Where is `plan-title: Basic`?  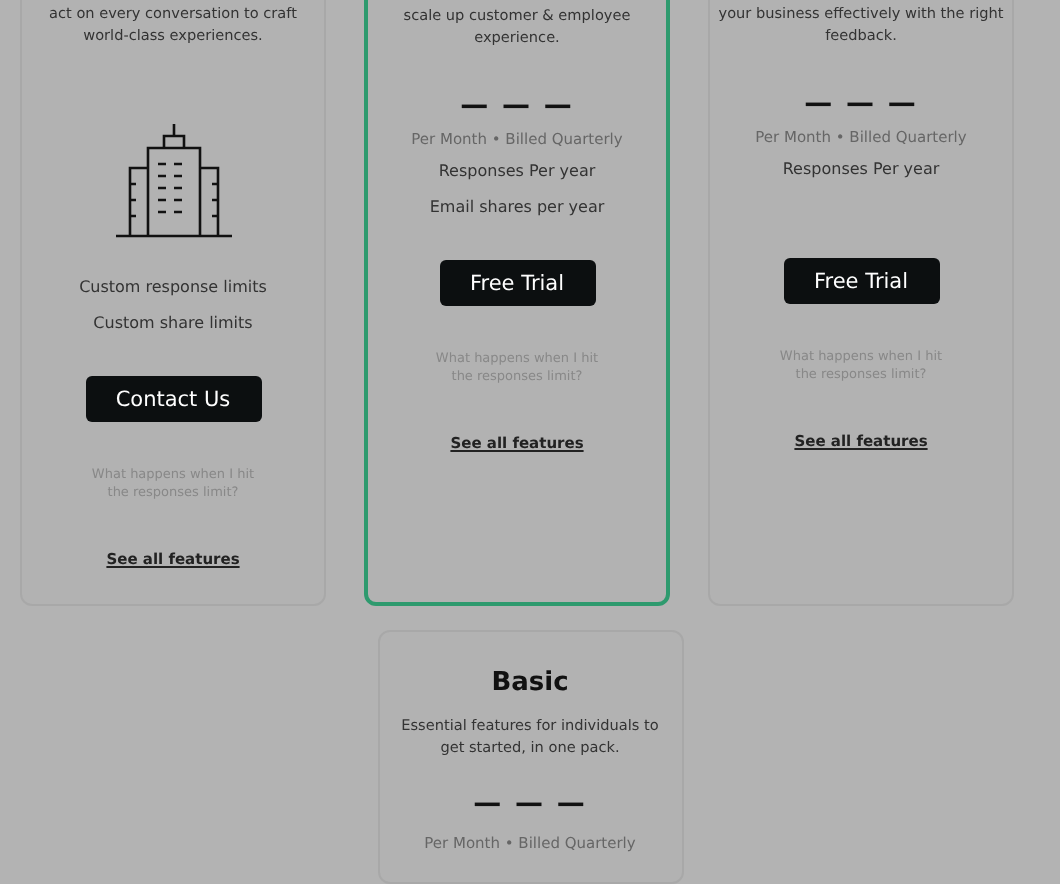 plan-title: Basic is located at coordinates (530, 683).